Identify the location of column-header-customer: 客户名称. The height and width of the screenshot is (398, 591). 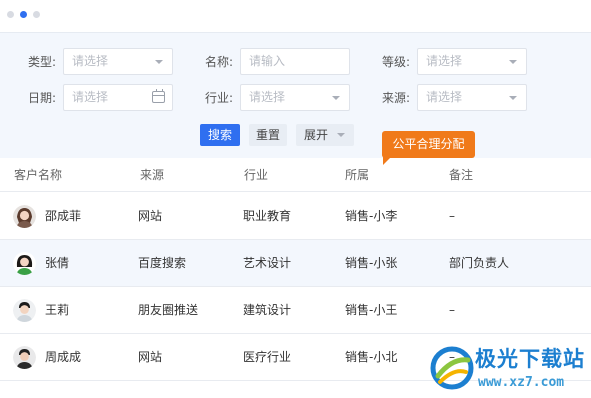
(38, 175).